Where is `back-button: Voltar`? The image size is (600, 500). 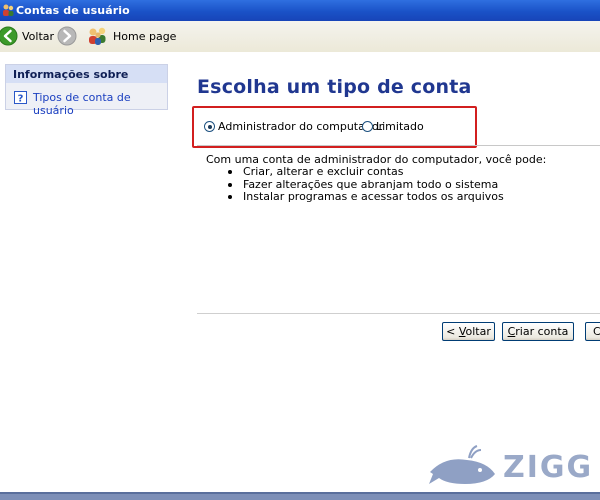 back-button: Voltar is located at coordinates (27, 36).